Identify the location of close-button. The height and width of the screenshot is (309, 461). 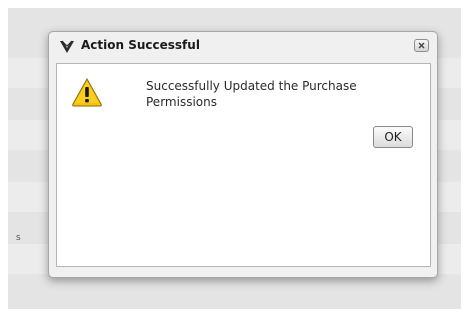
(421, 45).